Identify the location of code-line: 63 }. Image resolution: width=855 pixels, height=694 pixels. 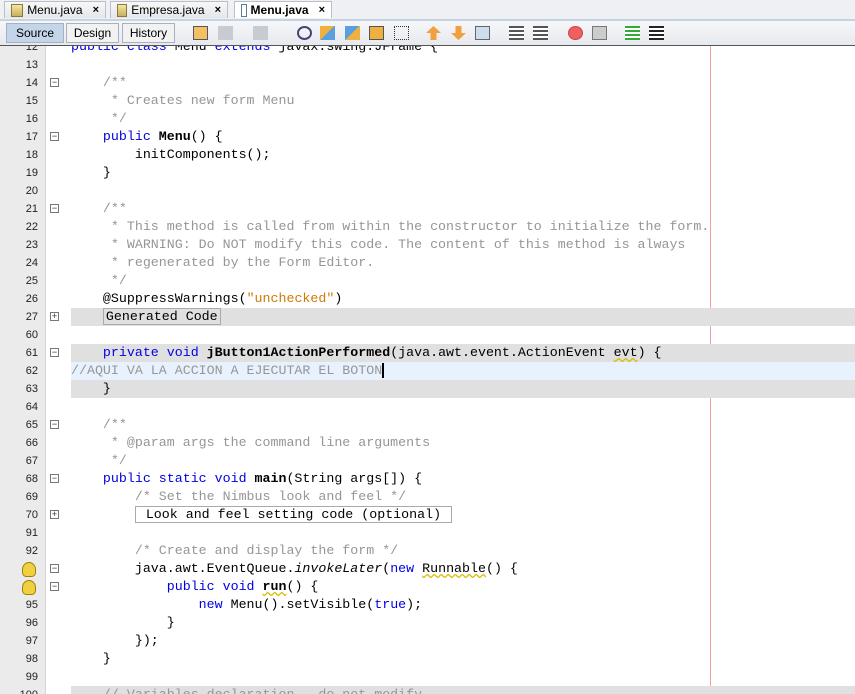
(427, 389).